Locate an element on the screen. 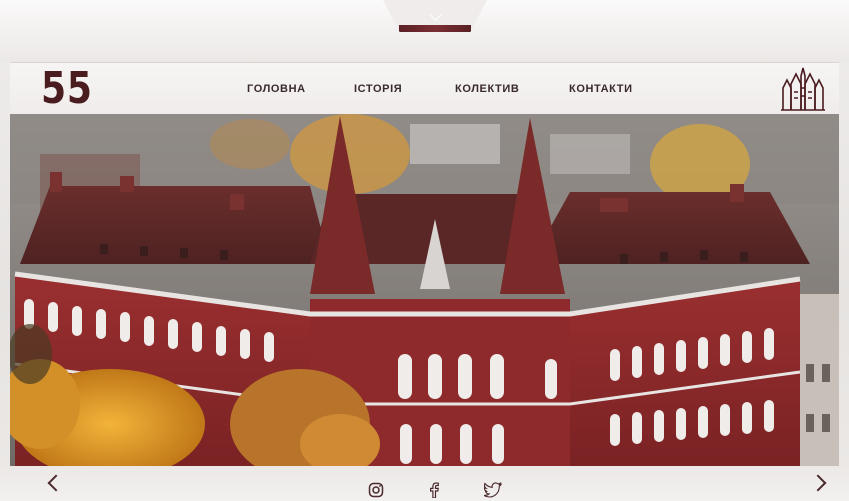  footer is located at coordinates (424, 483).